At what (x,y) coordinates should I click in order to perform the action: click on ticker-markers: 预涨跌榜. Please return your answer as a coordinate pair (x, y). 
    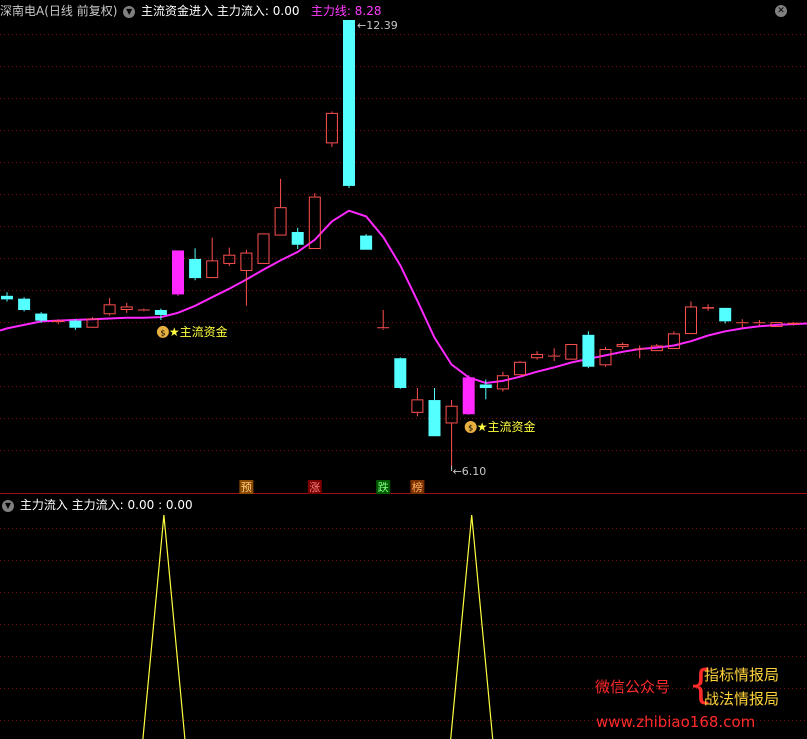
    Looking at the image, I should click on (332, 487).